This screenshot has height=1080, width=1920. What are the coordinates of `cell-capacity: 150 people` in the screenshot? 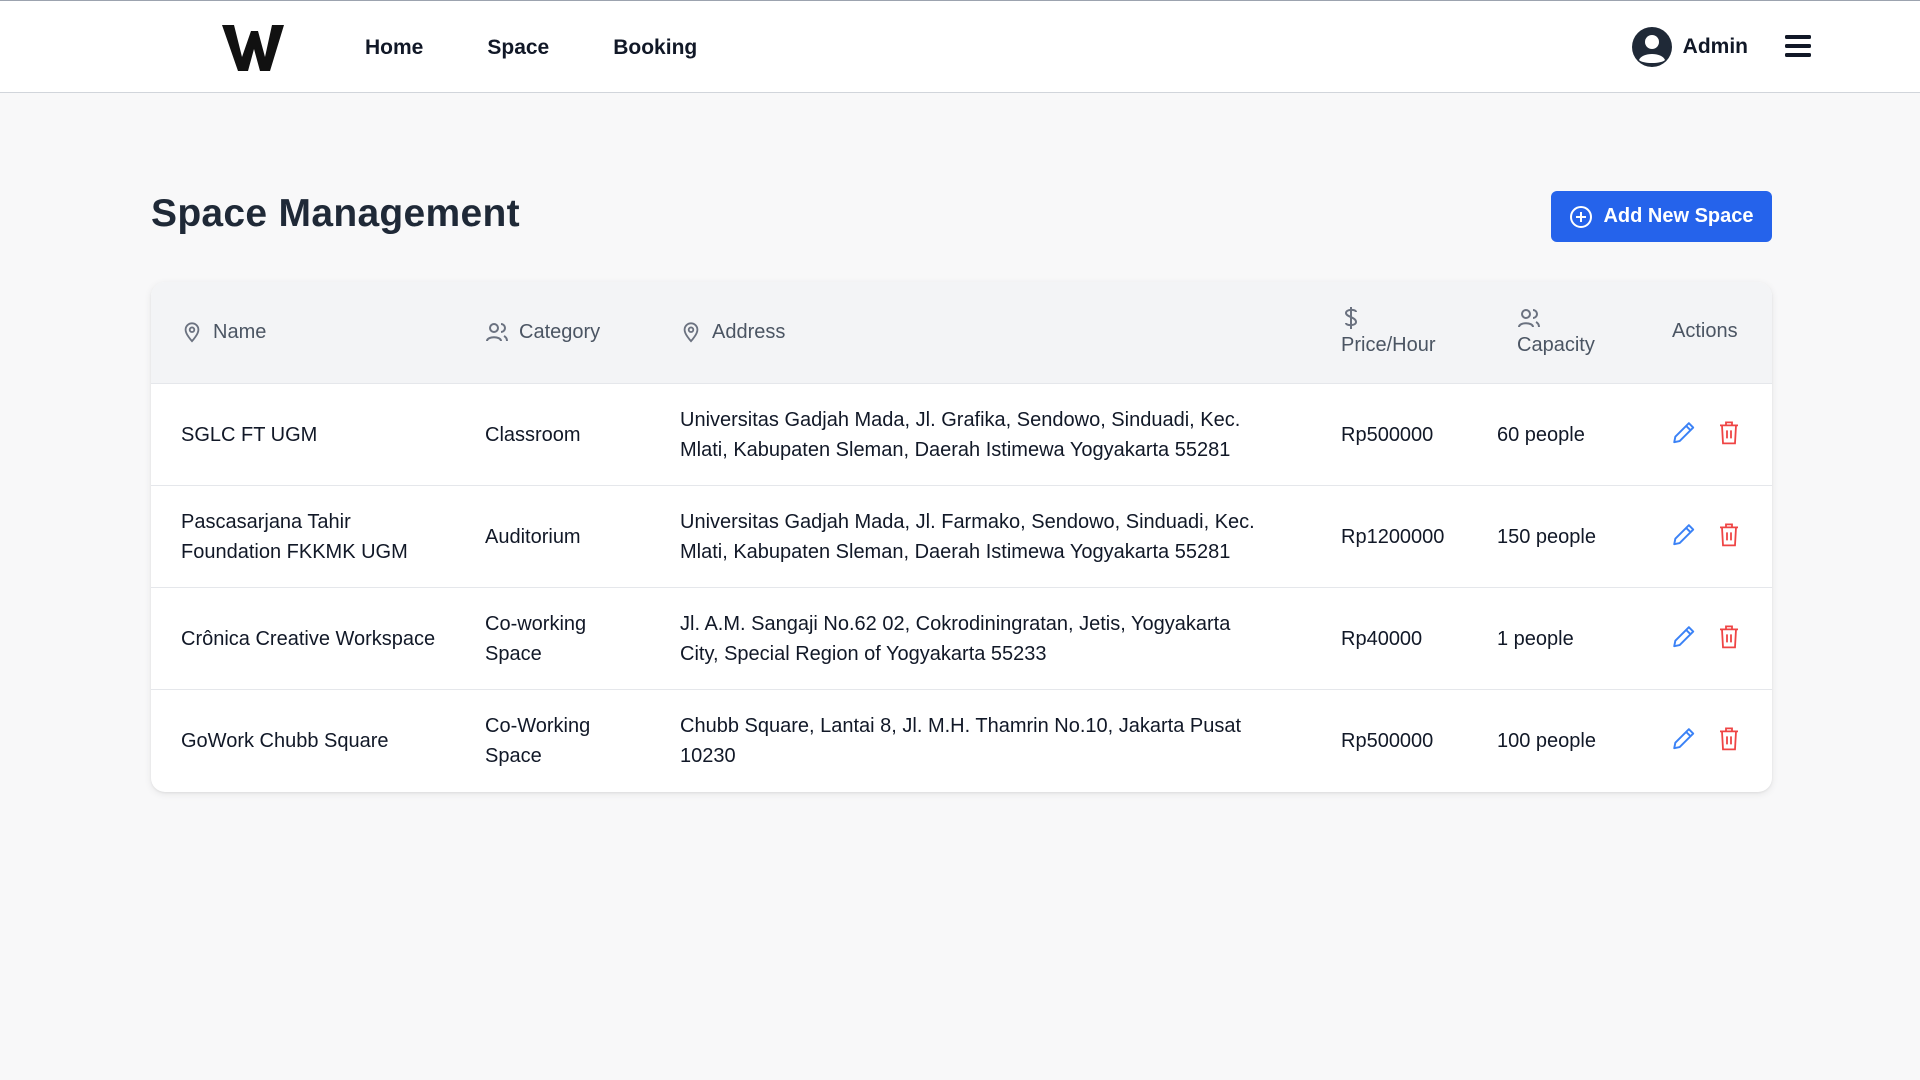 It's located at (1546, 536).